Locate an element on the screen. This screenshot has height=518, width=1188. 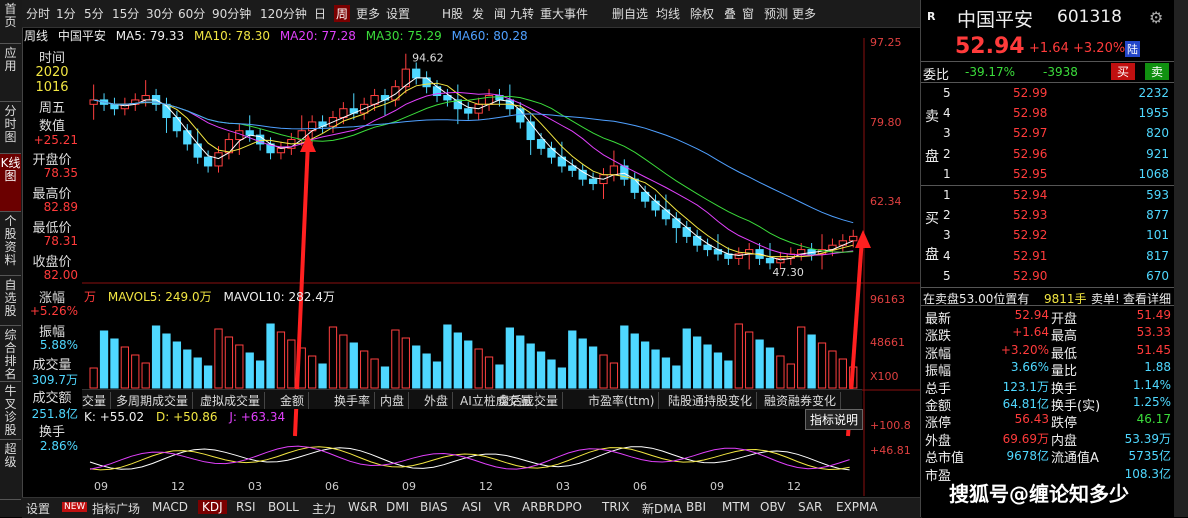
period-tab-5: 60分 is located at coordinates (191, 13).